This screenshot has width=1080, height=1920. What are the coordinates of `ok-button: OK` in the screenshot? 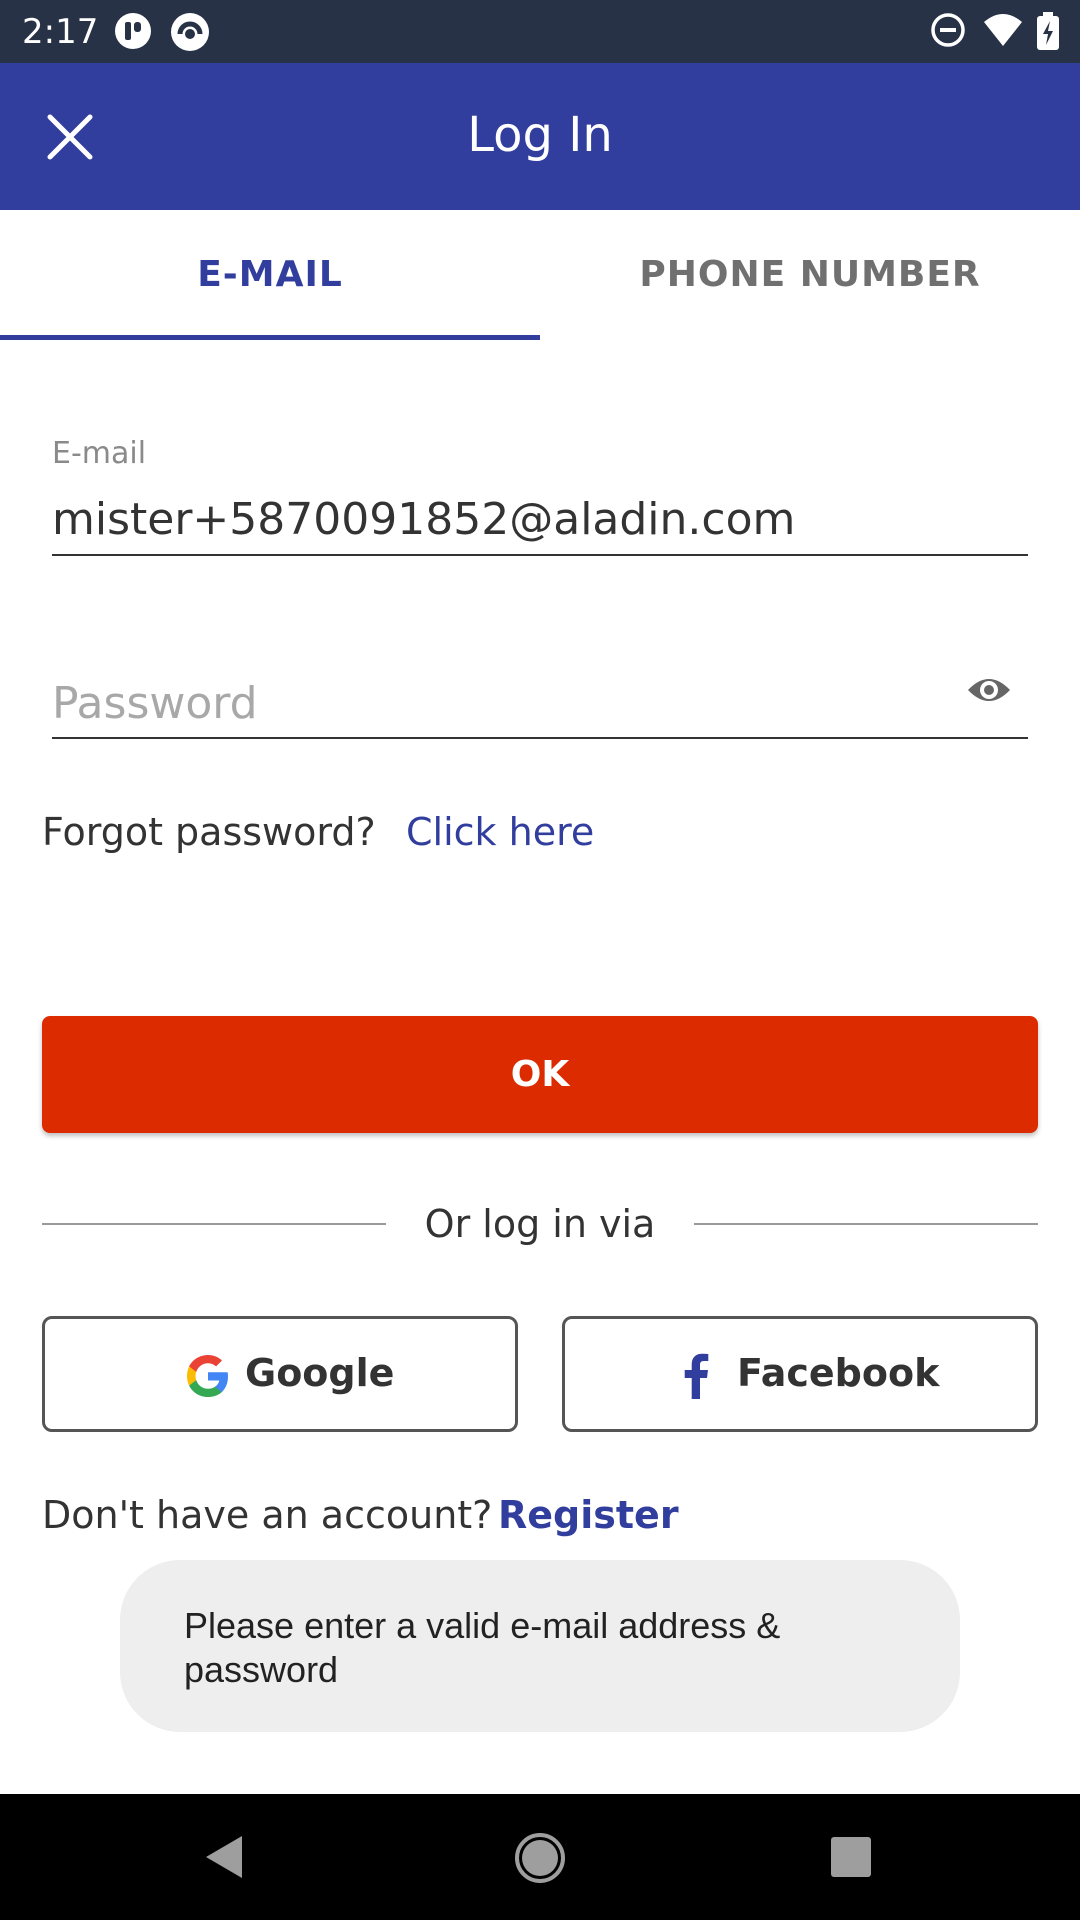 It's located at (540, 1074).